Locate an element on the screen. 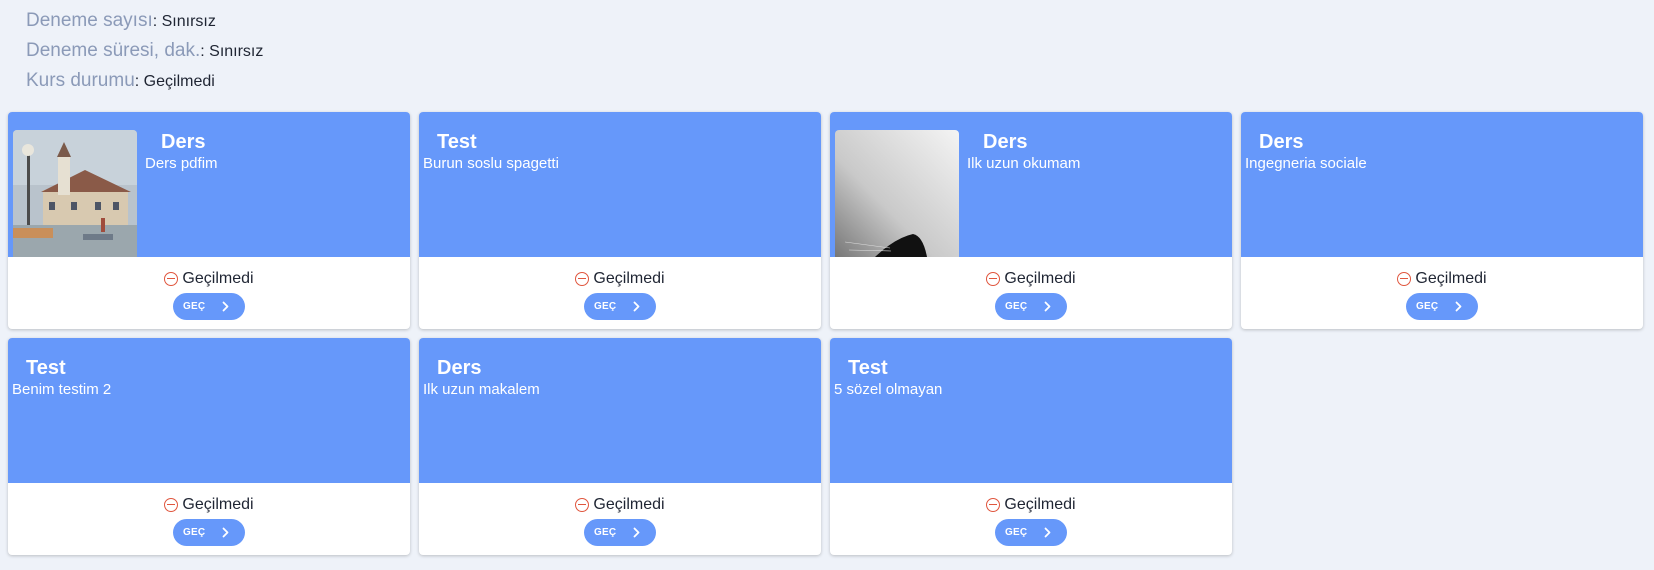 The height and width of the screenshot is (570, 1654). card-header: Test Burun soslu spagetti is located at coordinates (620, 184).